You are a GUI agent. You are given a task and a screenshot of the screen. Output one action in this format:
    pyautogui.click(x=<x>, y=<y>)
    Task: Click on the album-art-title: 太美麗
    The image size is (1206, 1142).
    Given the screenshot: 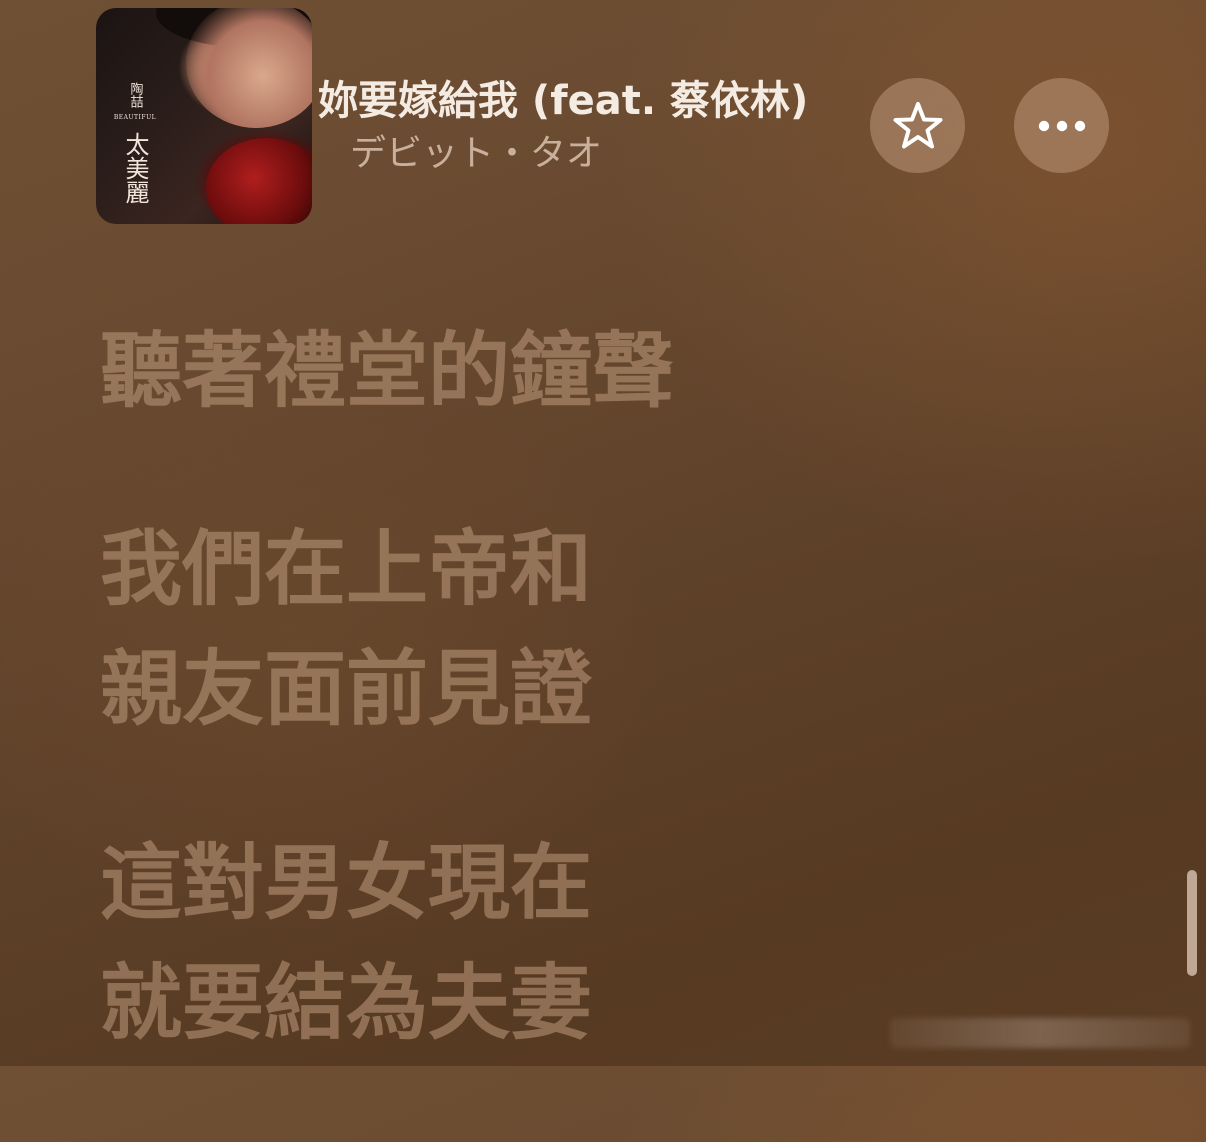 What is the action you would take?
    pyautogui.click(x=135, y=168)
    